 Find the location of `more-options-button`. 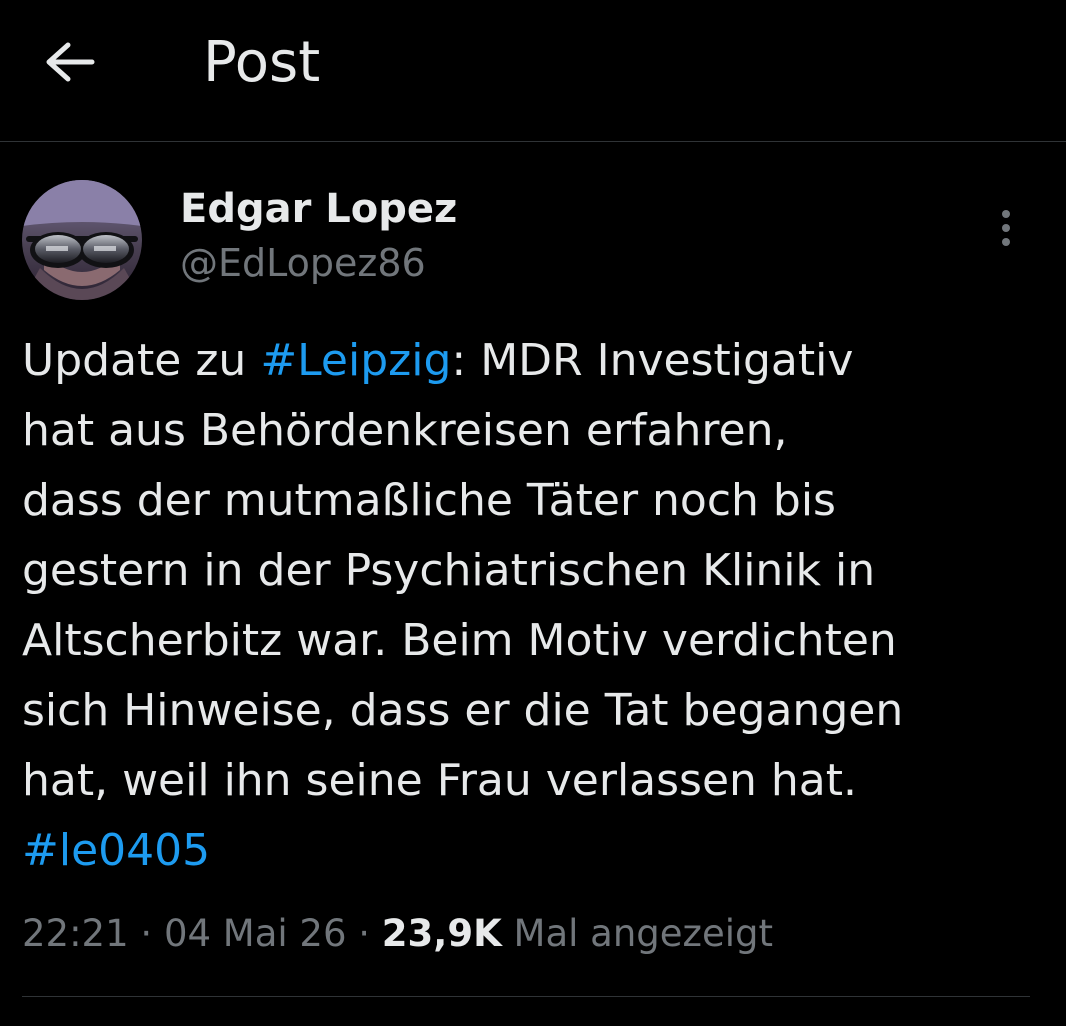

more-options-button is located at coordinates (1006, 228).